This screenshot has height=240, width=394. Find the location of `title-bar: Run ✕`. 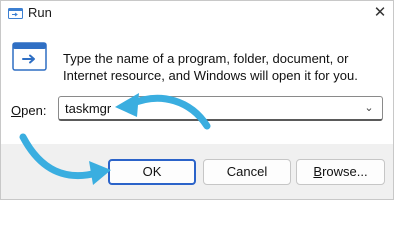

title-bar: Run ✕ is located at coordinates (197, 15).